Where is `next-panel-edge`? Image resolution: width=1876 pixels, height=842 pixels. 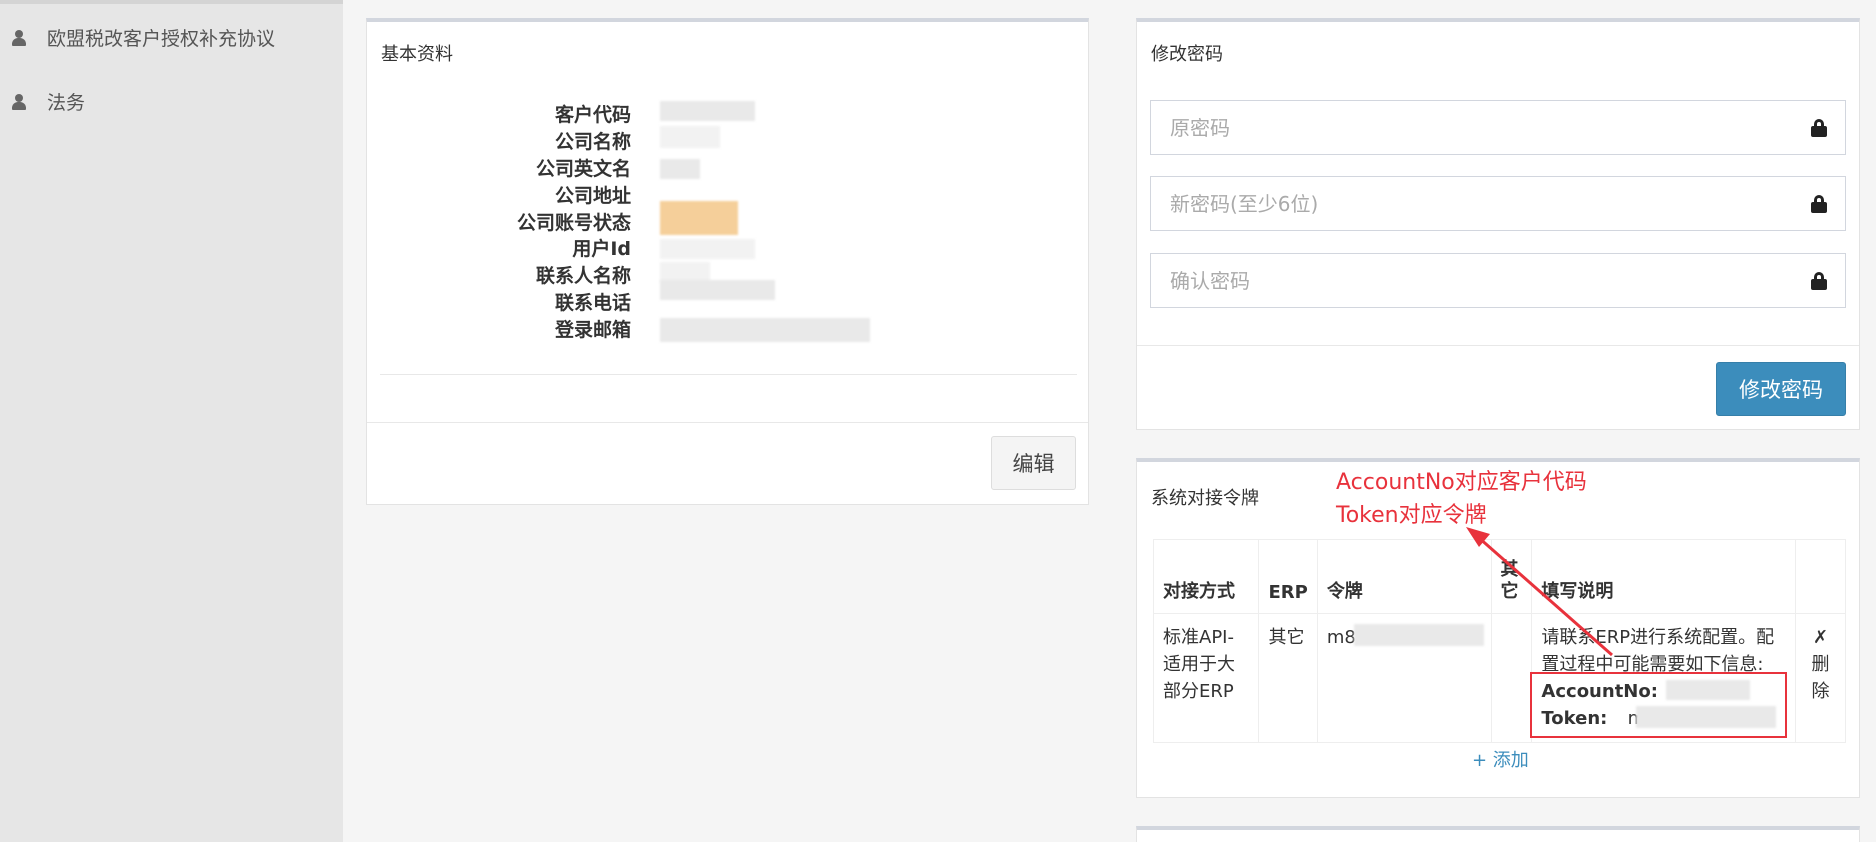
next-panel-edge is located at coordinates (1498, 834).